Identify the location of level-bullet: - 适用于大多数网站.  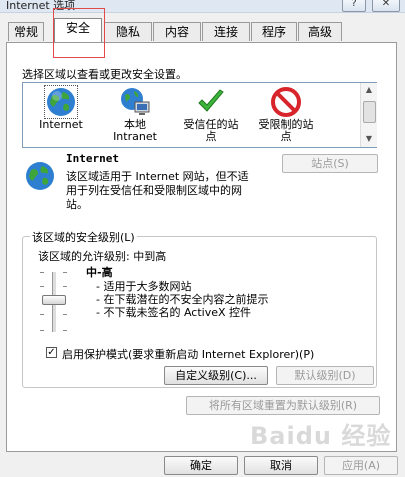
(144, 286).